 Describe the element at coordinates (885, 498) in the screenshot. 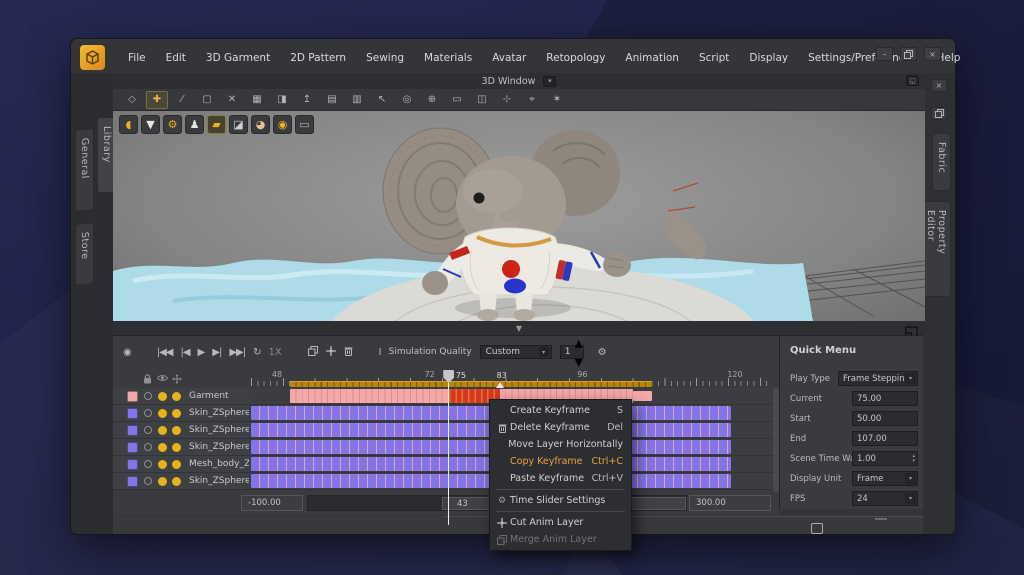

I see `quick-menu-dropdown: 24 ▾` at that location.